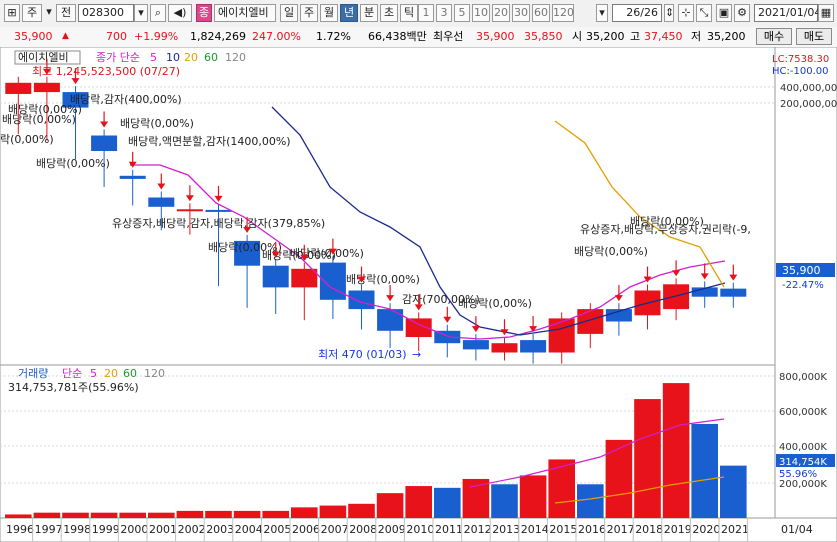  I want to click on x-tick-label: 2018, so click(649, 529).